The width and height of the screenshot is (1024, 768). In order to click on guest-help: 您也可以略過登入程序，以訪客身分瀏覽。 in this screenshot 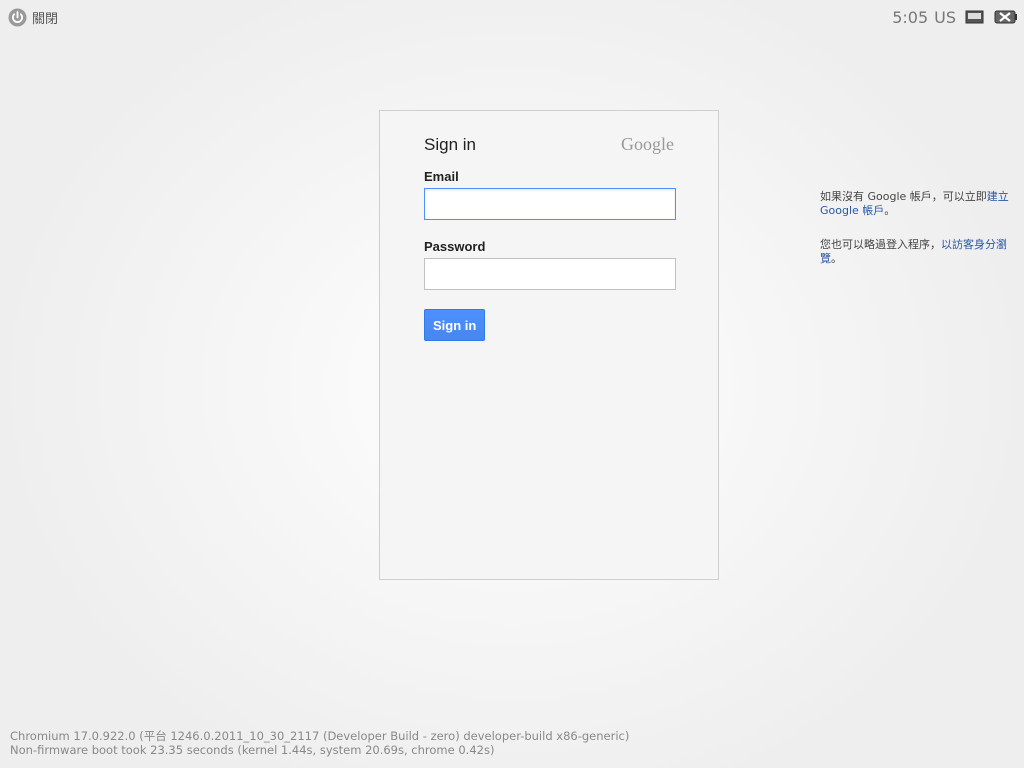, I will do `click(917, 252)`.